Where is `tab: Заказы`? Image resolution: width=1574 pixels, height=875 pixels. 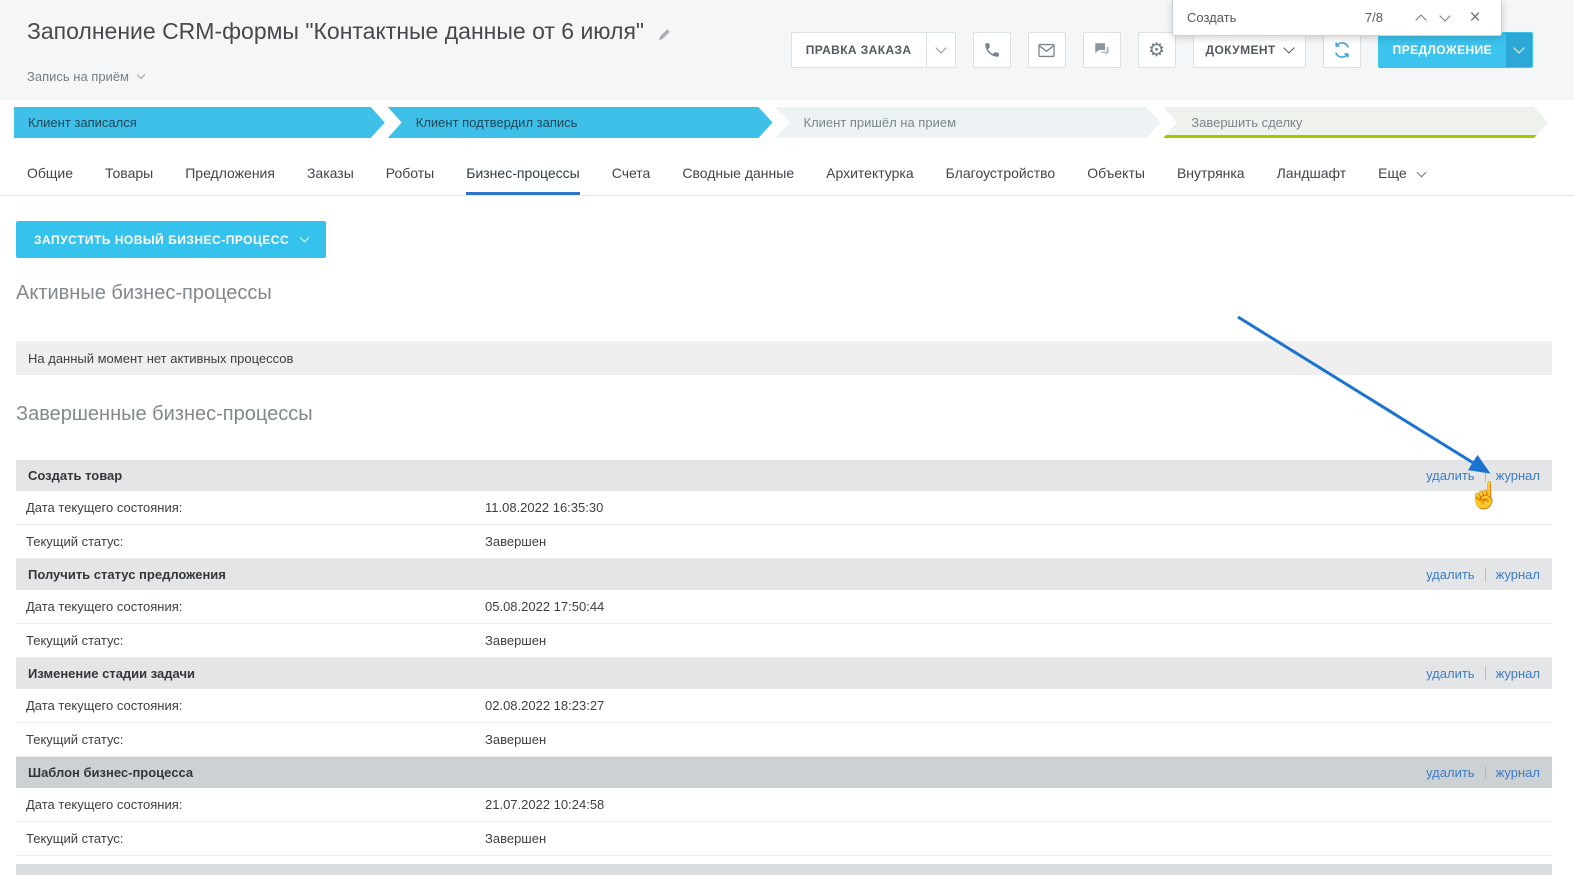
tab: Заказы is located at coordinates (330, 180).